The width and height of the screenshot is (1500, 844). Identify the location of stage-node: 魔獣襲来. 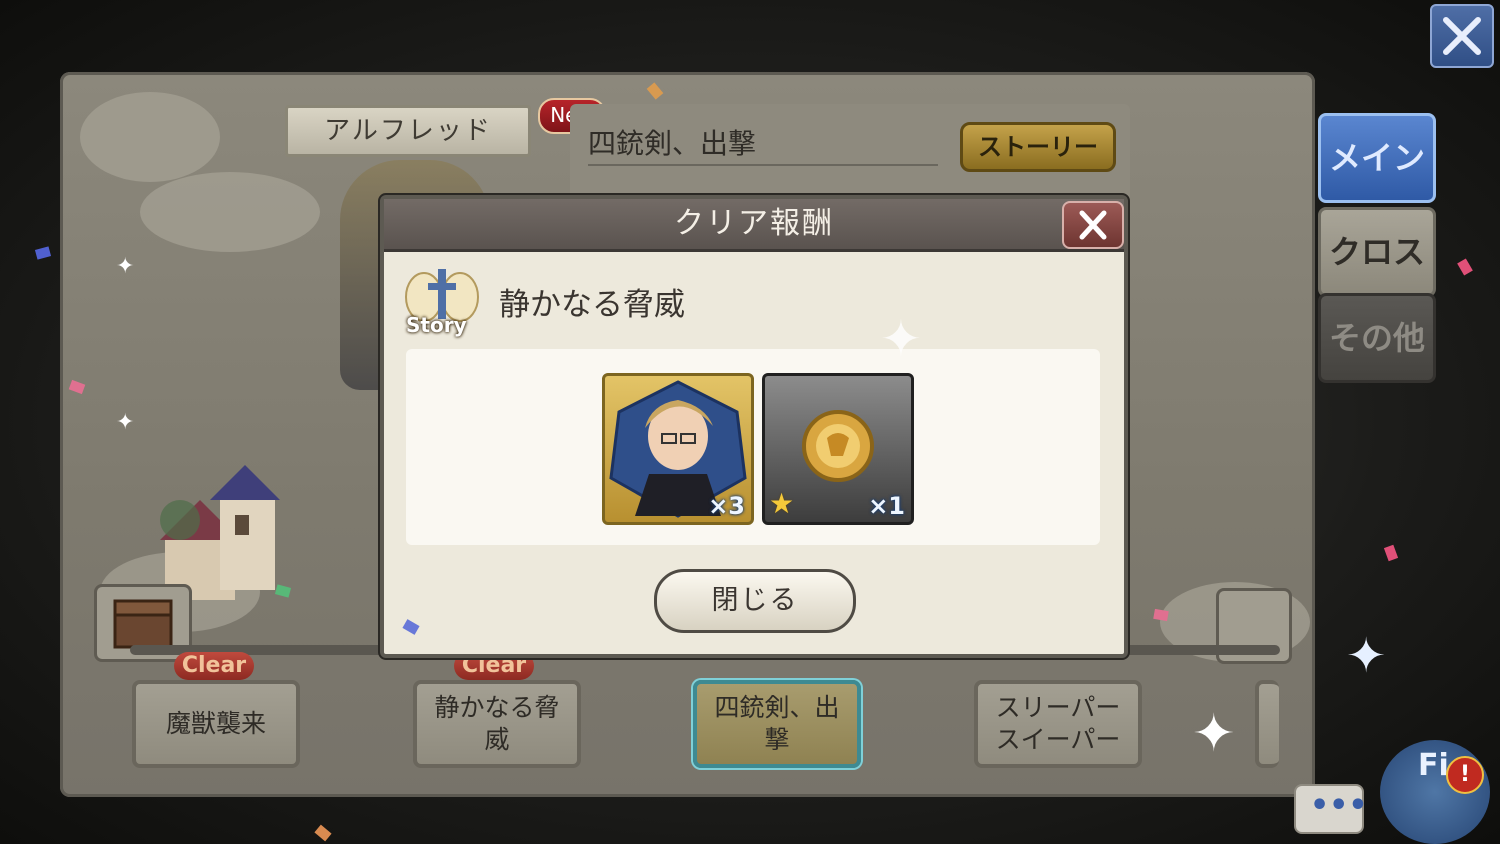
(216, 724).